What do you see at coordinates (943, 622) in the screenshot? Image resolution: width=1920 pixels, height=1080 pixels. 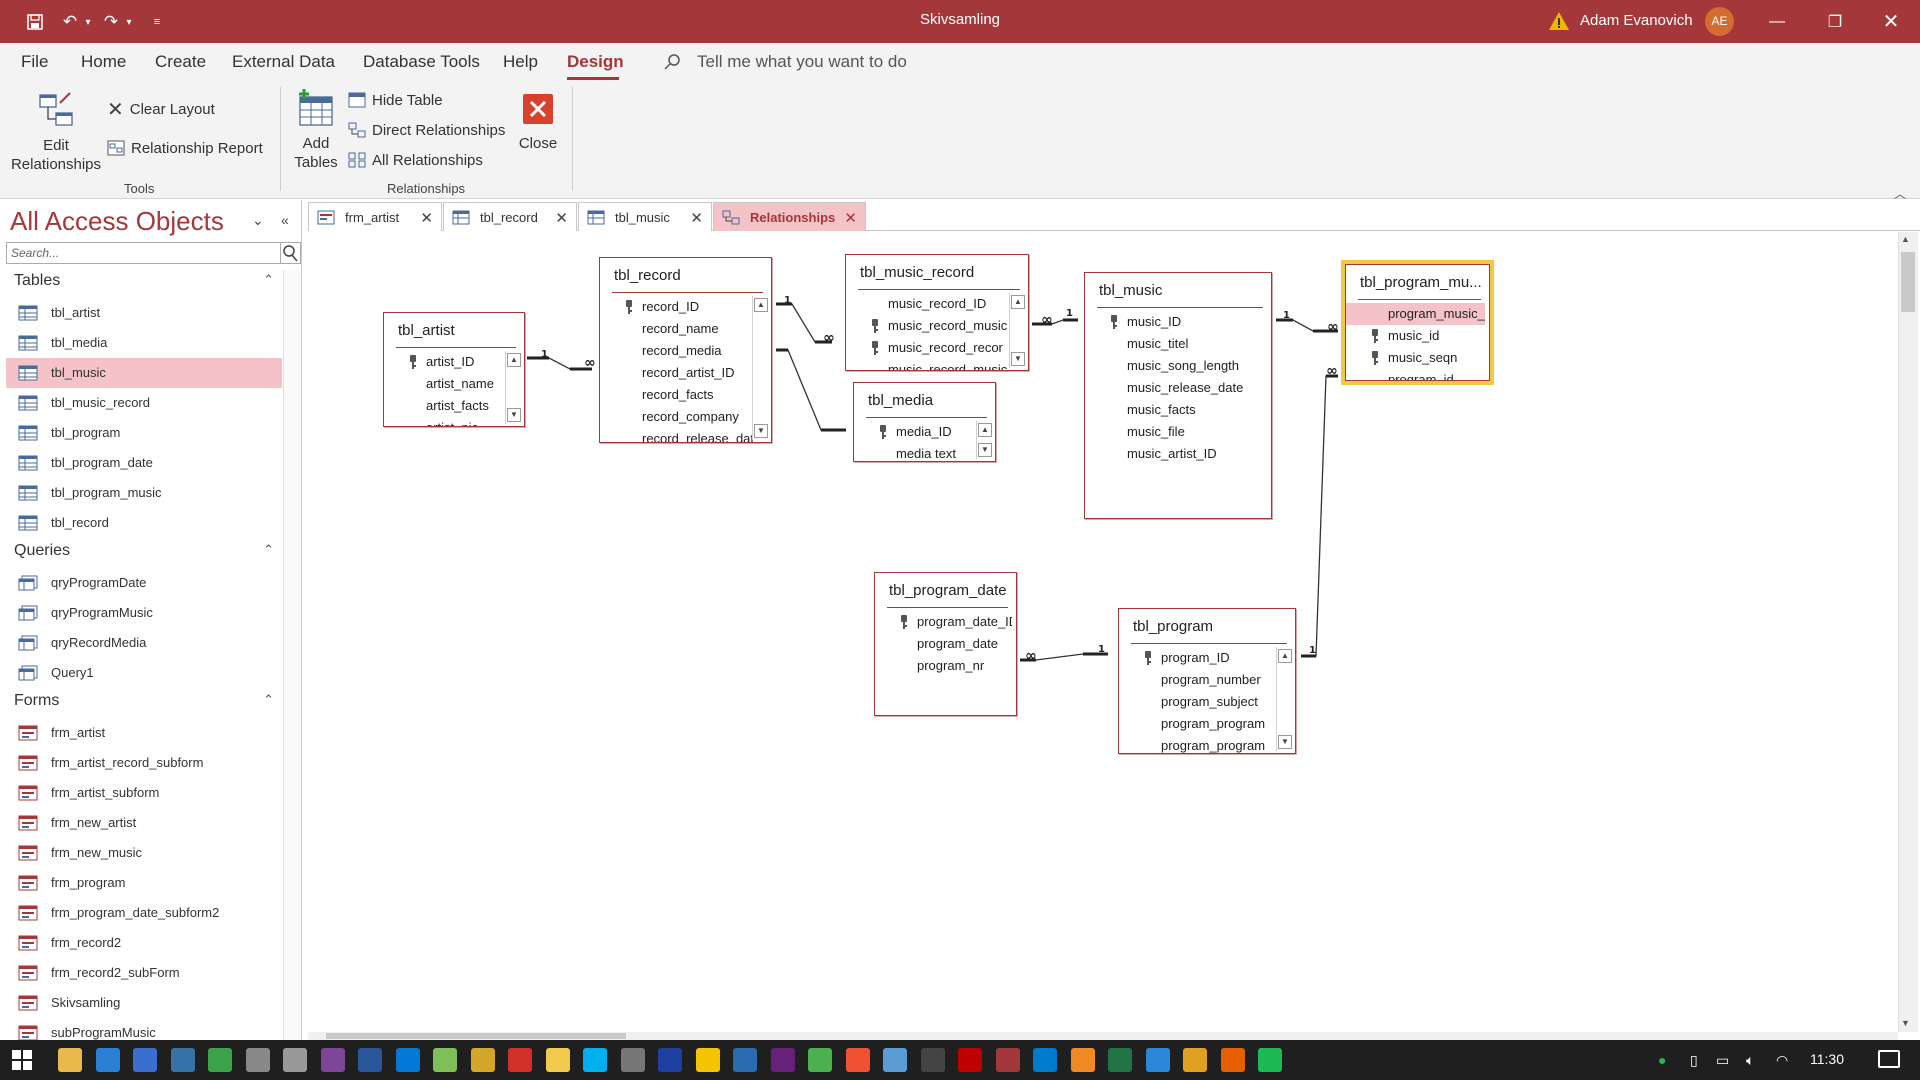 I see `field-row: program_date_ID` at bounding box center [943, 622].